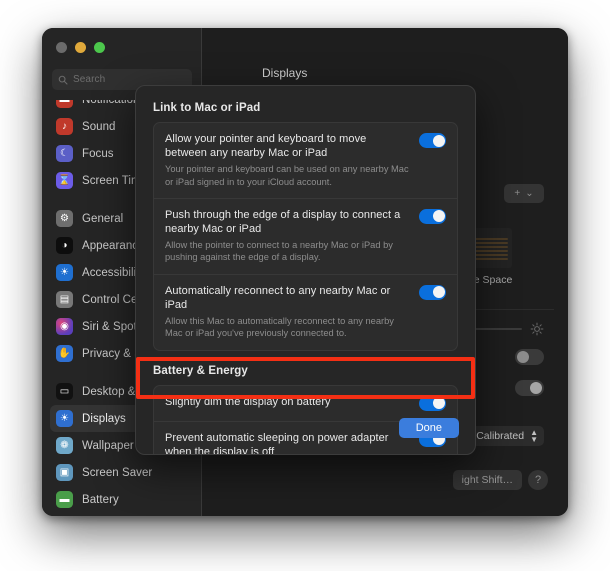 The height and width of the screenshot is (571, 610). I want to click on sidebar-item-label: Focus, so click(98, 153).